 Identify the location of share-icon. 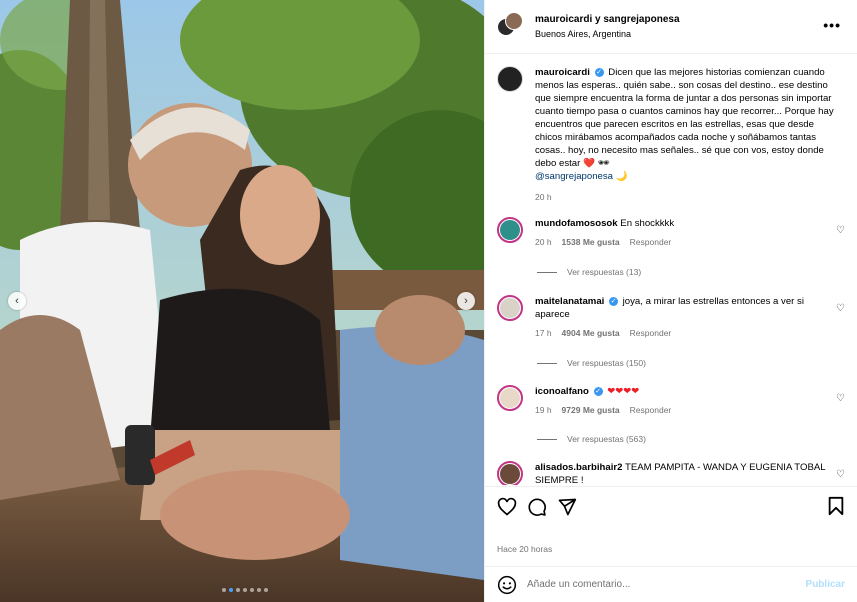
(567, 507).